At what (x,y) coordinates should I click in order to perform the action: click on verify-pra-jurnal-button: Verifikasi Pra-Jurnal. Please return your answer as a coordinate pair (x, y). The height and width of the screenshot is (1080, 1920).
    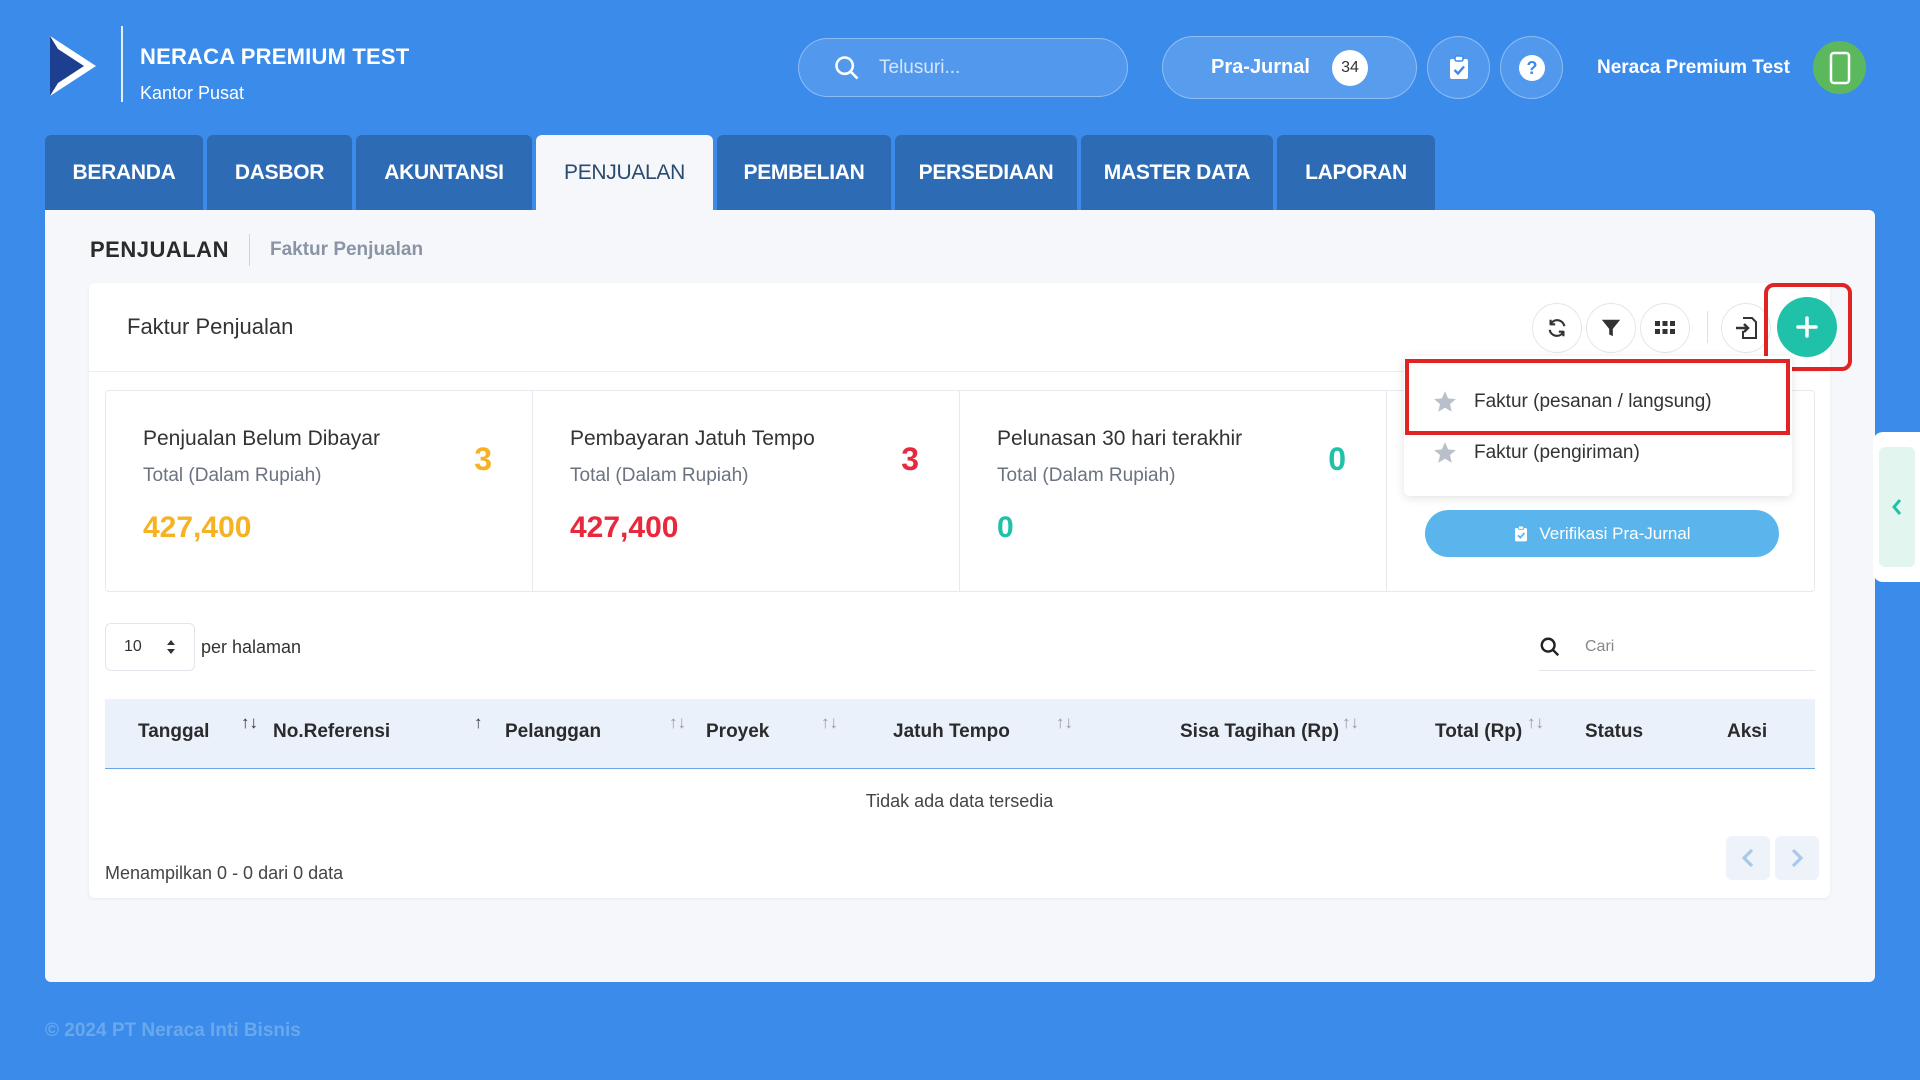
    Looking at the image, I should click on (1602, 533).